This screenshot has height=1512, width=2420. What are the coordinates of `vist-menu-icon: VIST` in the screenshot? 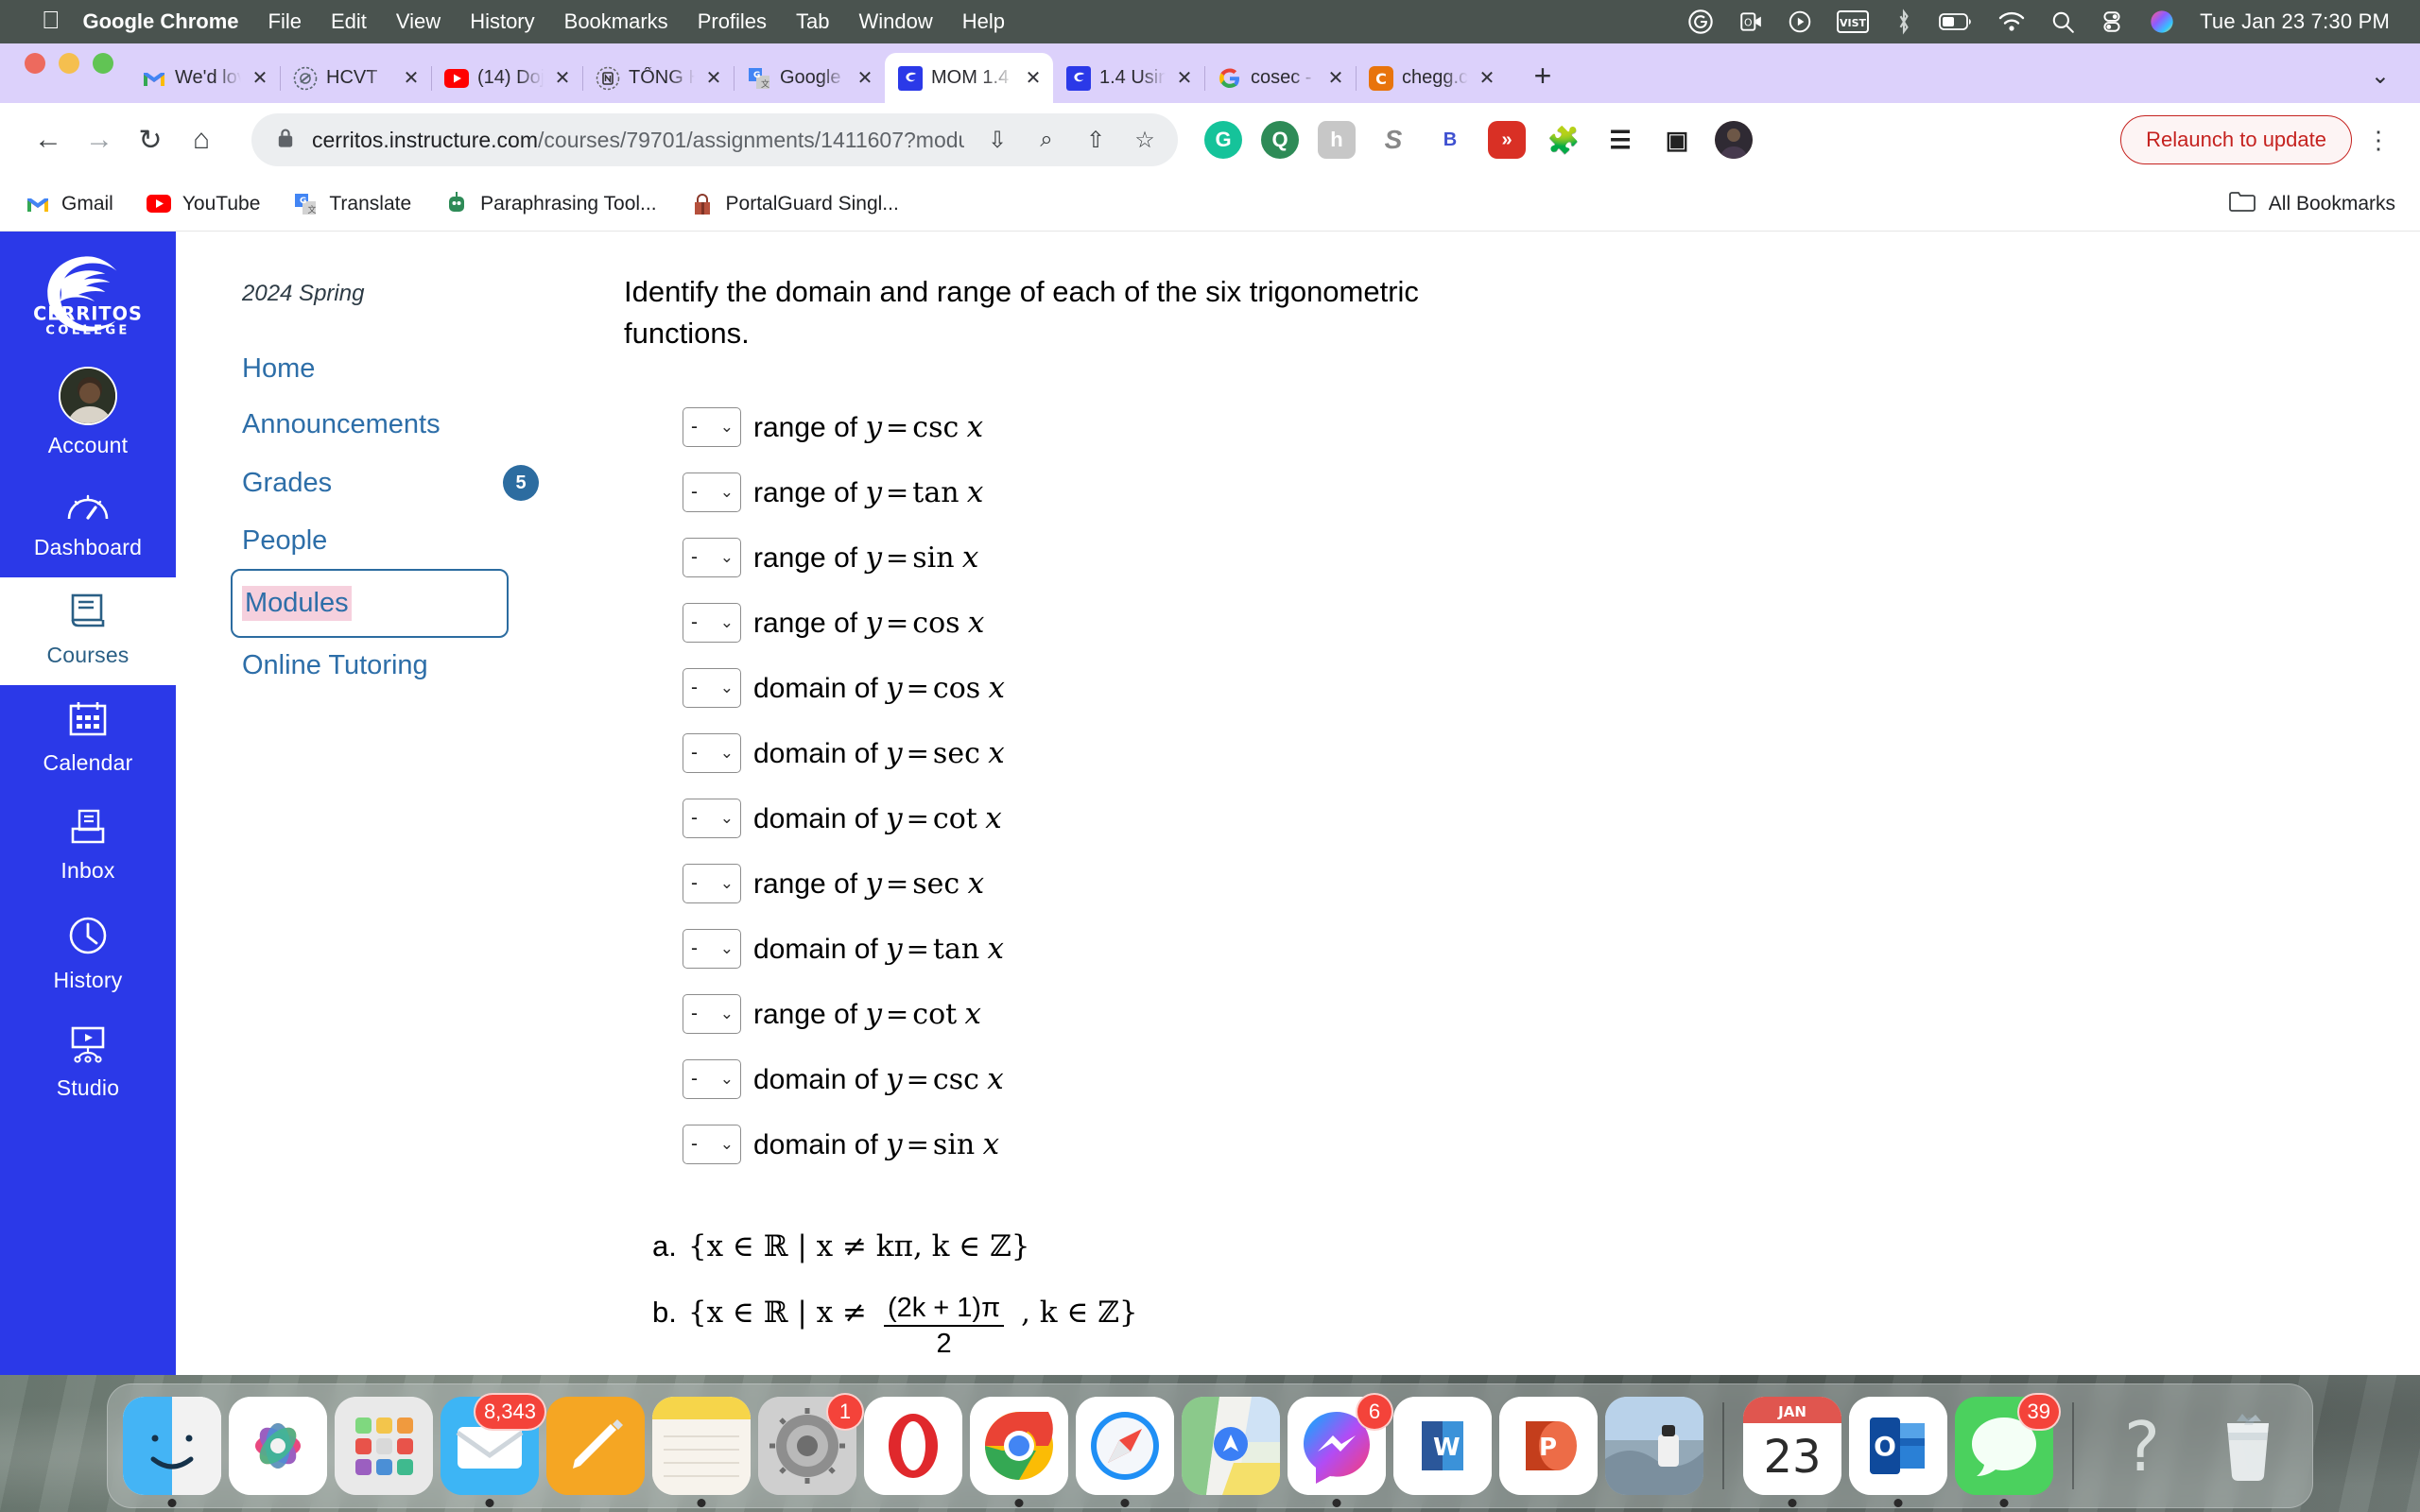 It's located at (1853, 22).